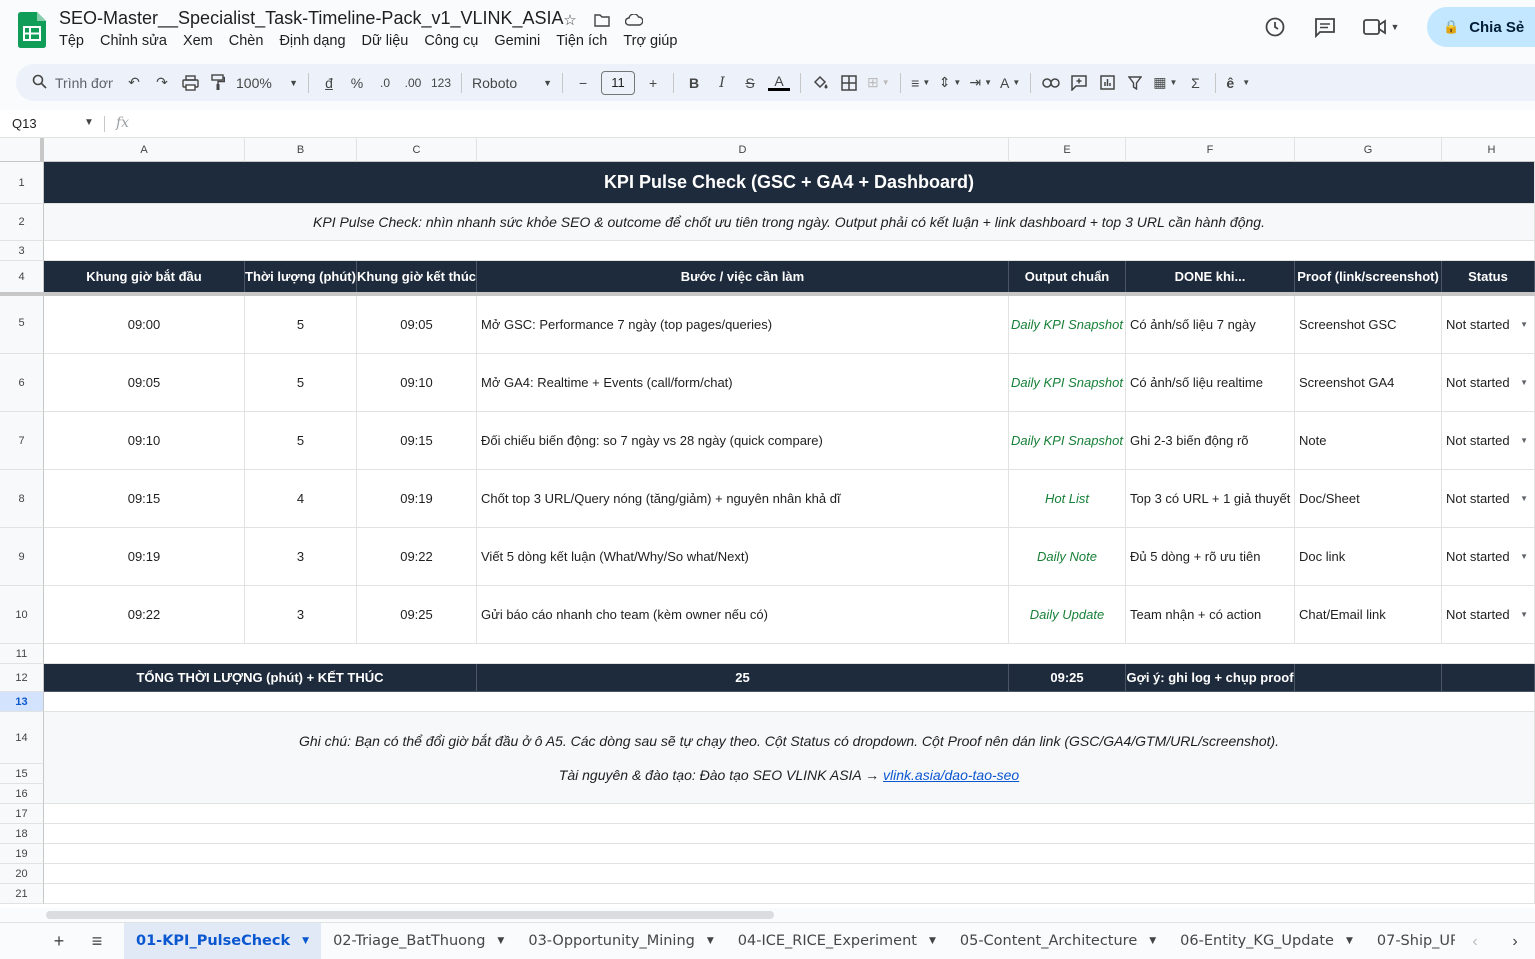 The width and height of the screenshot is (1535, 959). What do you see at coordinates (1210, 557) in the screenshot?
I see `cell-done: Đủ 5 dòng + rõ ưu tiên` at bounding box center [1210, 557].